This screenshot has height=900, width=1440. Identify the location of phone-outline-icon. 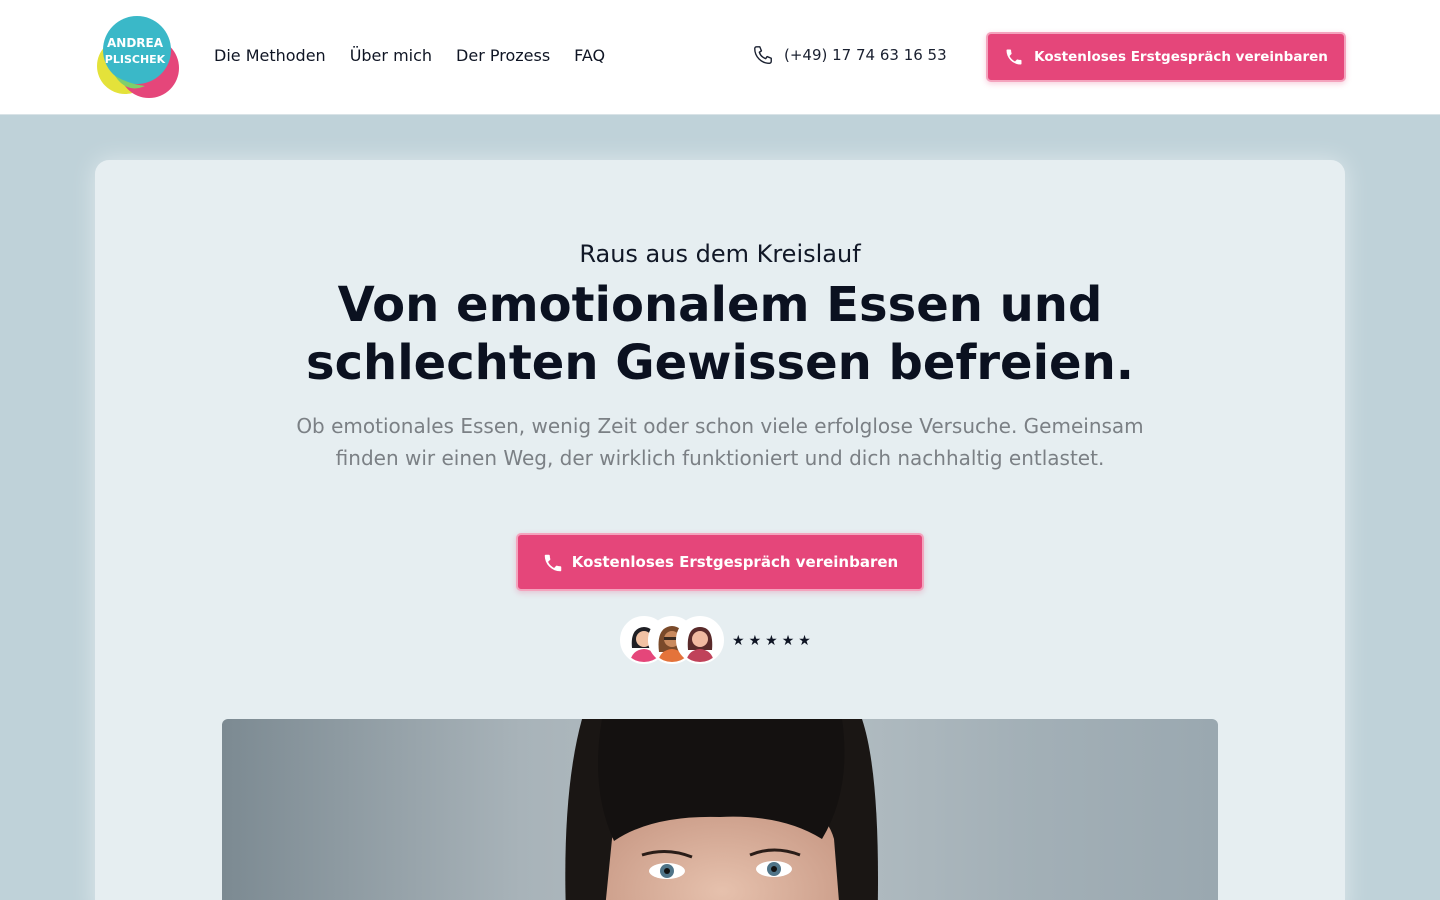
(763, 55).